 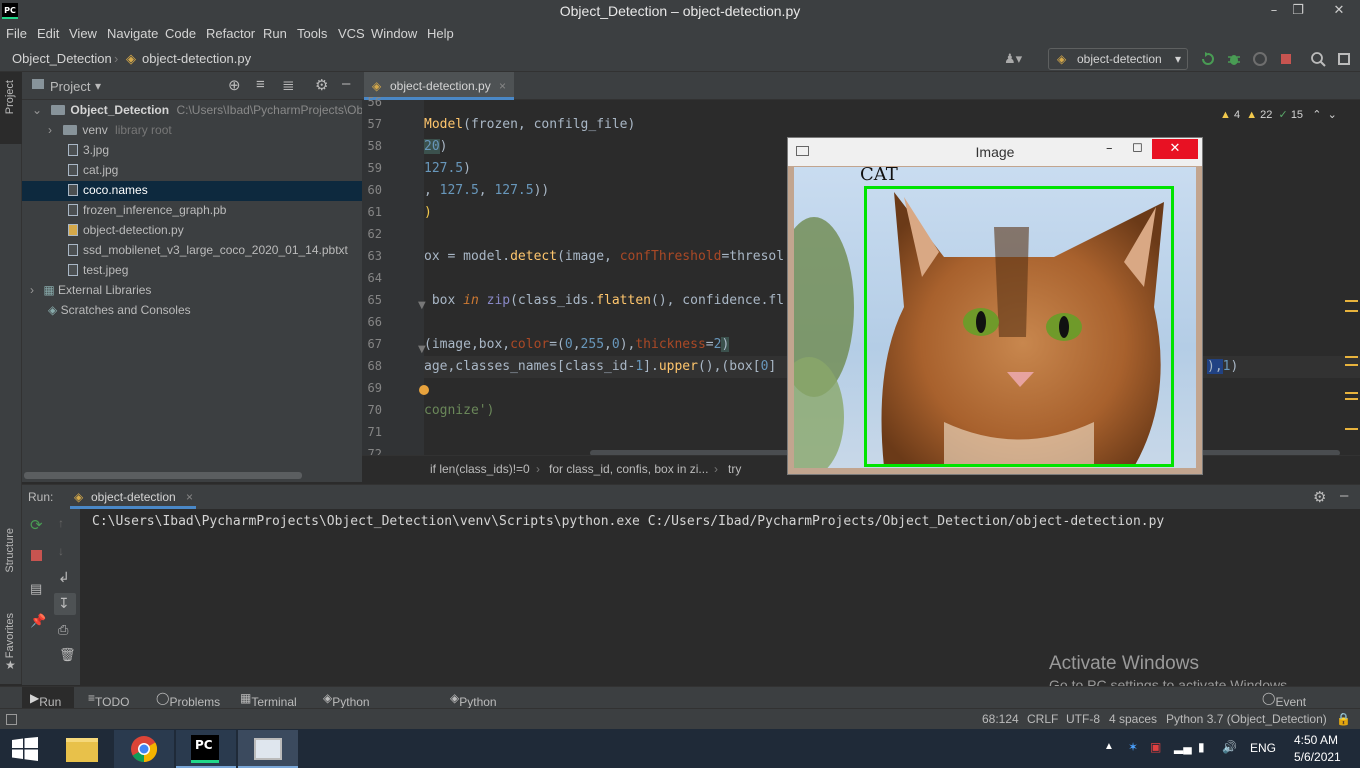 What do you see at coordinates (351, 33) in the screenshot?
I see `menu-vcs: VCS` at bounding box center [351, 33].